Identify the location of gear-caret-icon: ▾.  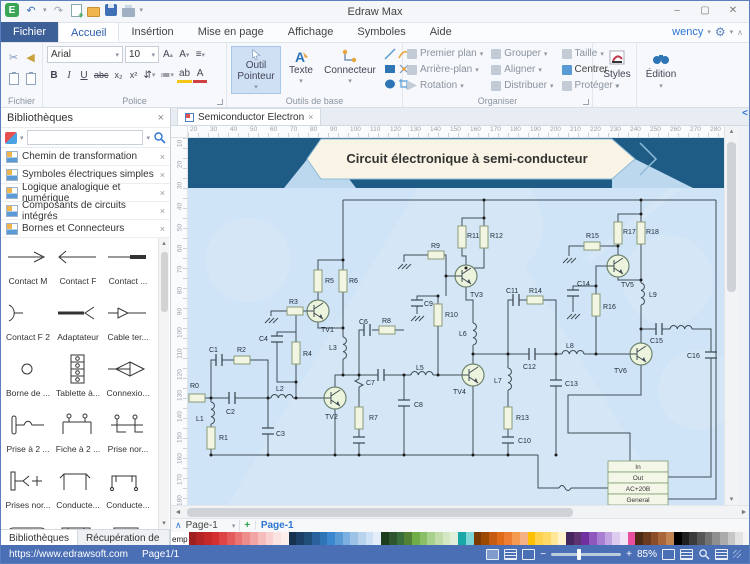
(732, 32).